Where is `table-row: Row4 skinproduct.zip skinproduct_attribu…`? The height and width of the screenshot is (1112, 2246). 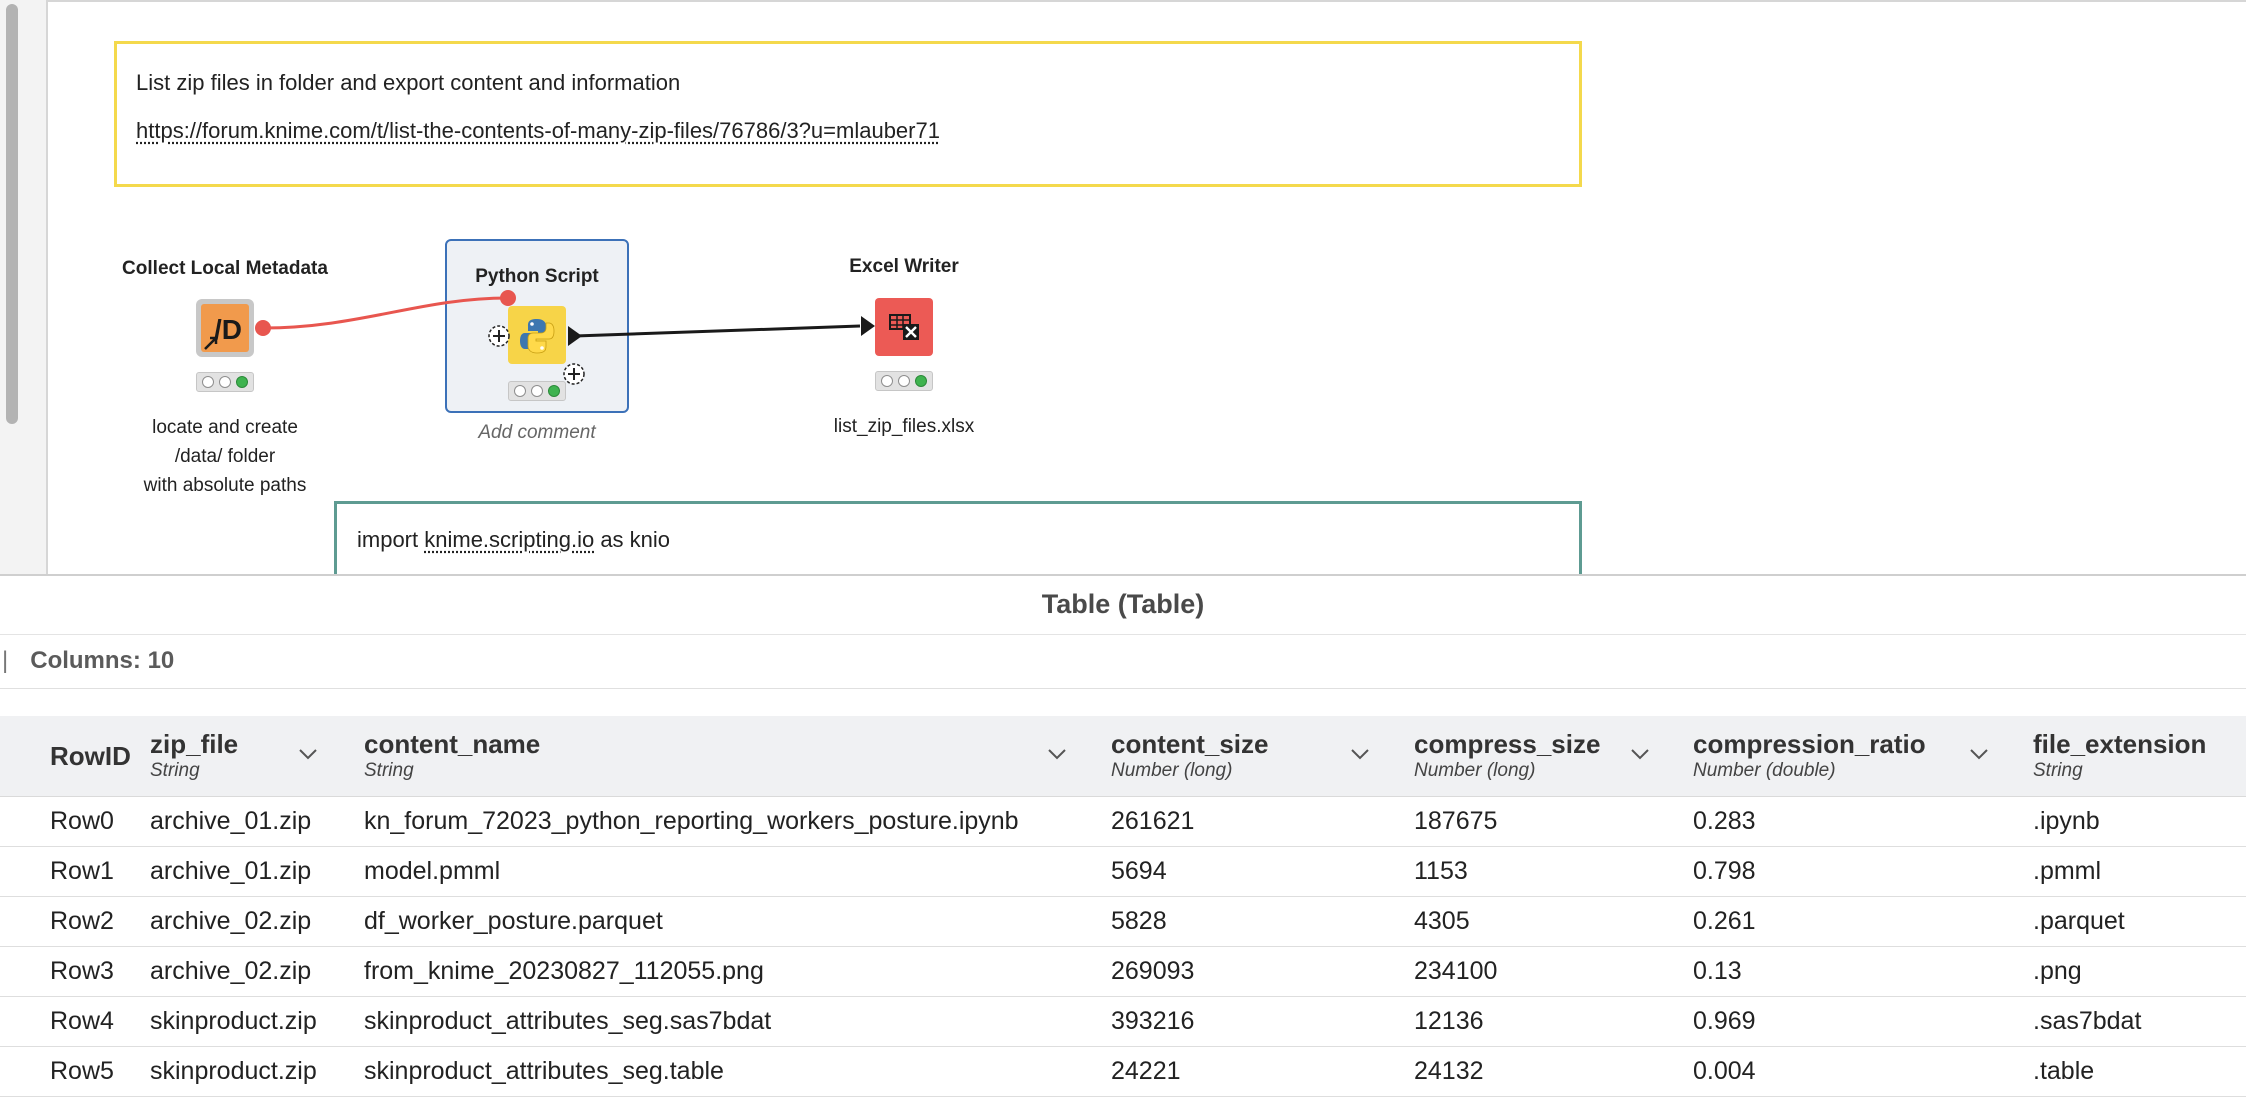 table-row: Row4 skinproduct.zip skinproduct_attribu… is located at coordinates (1123, 1022).